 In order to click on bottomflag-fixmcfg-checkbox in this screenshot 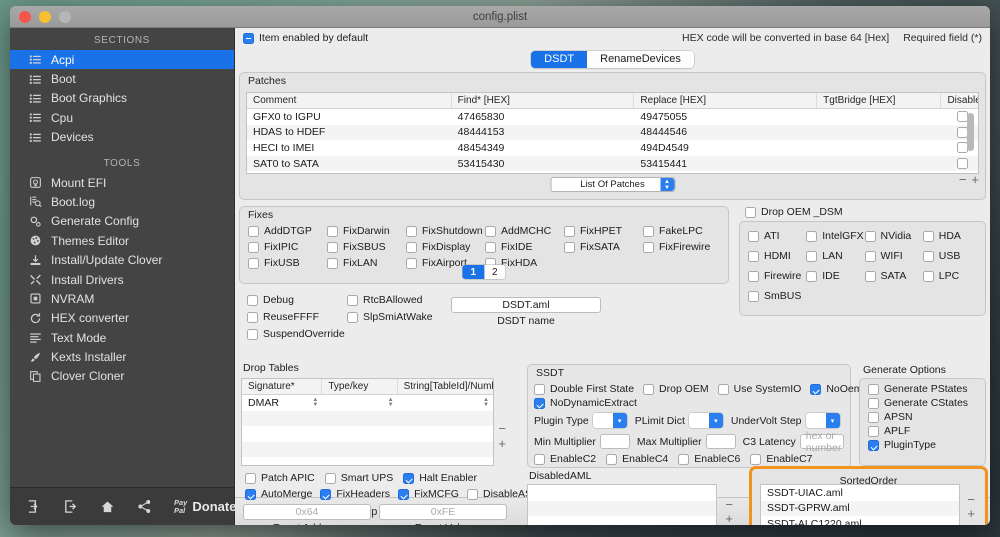, I will do `click(404, 494)`.